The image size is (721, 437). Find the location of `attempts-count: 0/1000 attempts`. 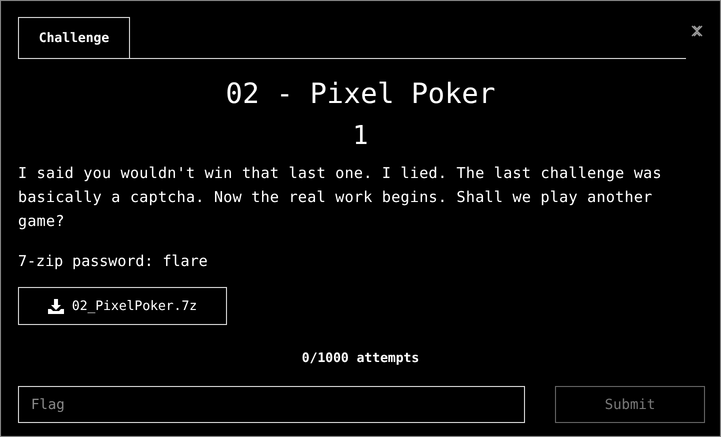

attempts-count: 0/1000 attempts is located at coordinates (360, 358).